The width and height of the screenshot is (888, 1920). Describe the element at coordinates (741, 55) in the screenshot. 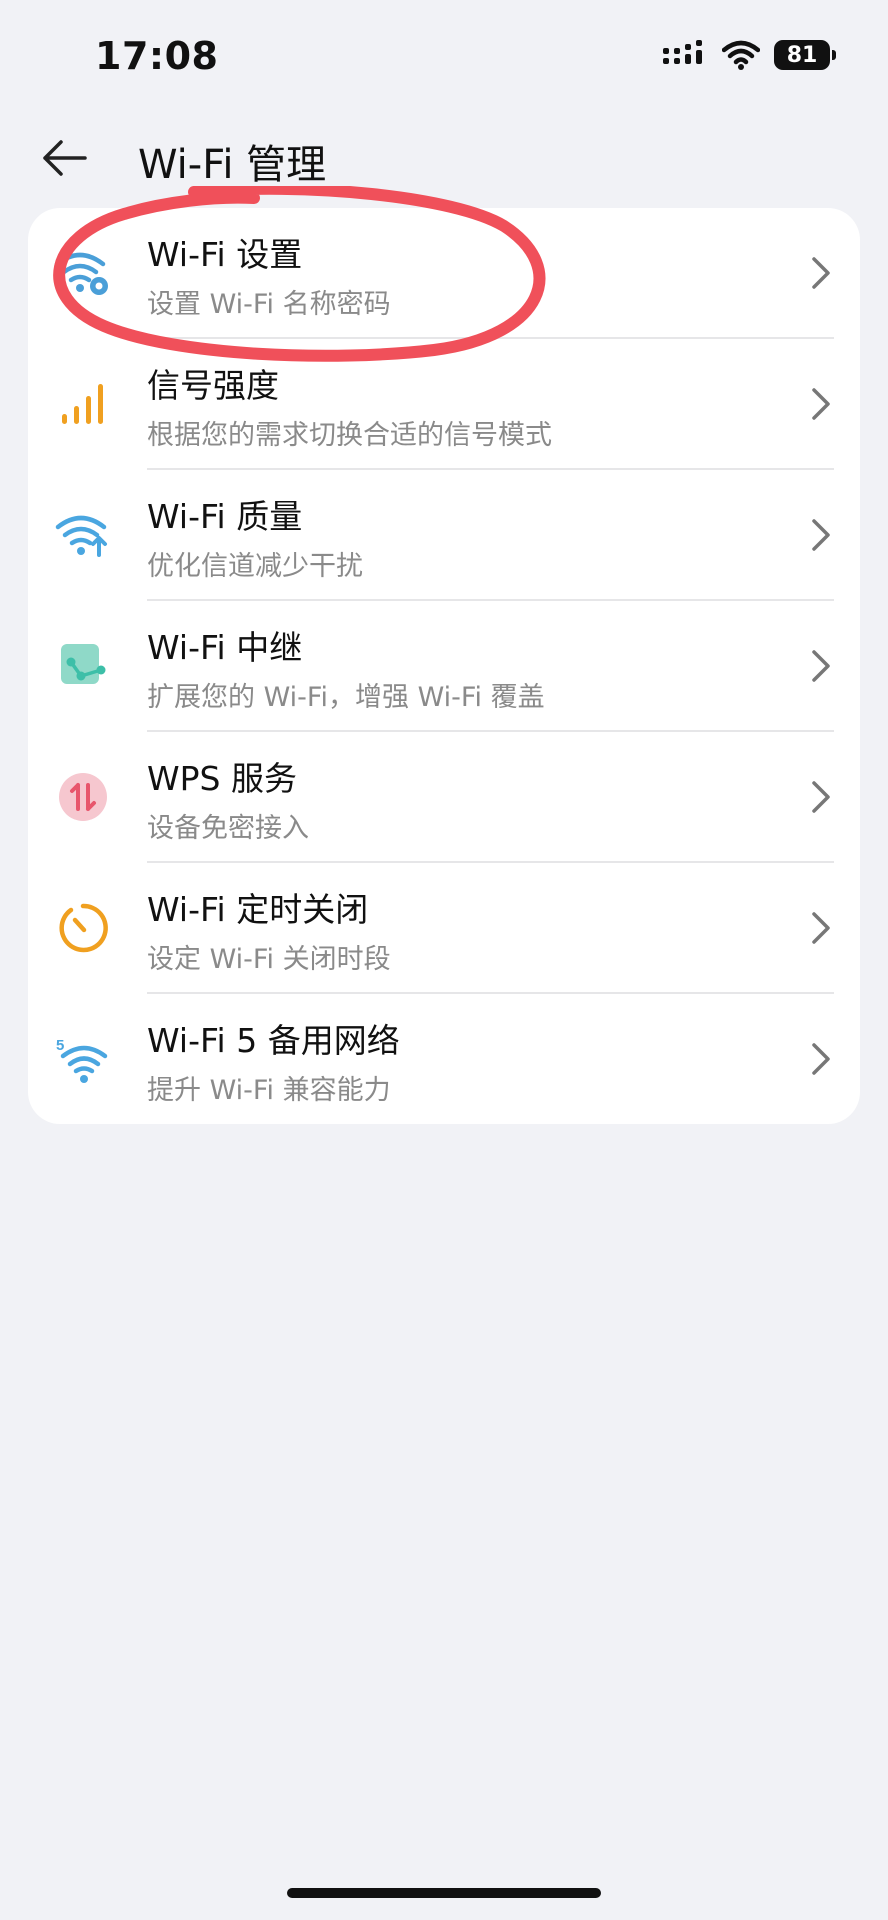

I see `wifi-status-icon` at that location.